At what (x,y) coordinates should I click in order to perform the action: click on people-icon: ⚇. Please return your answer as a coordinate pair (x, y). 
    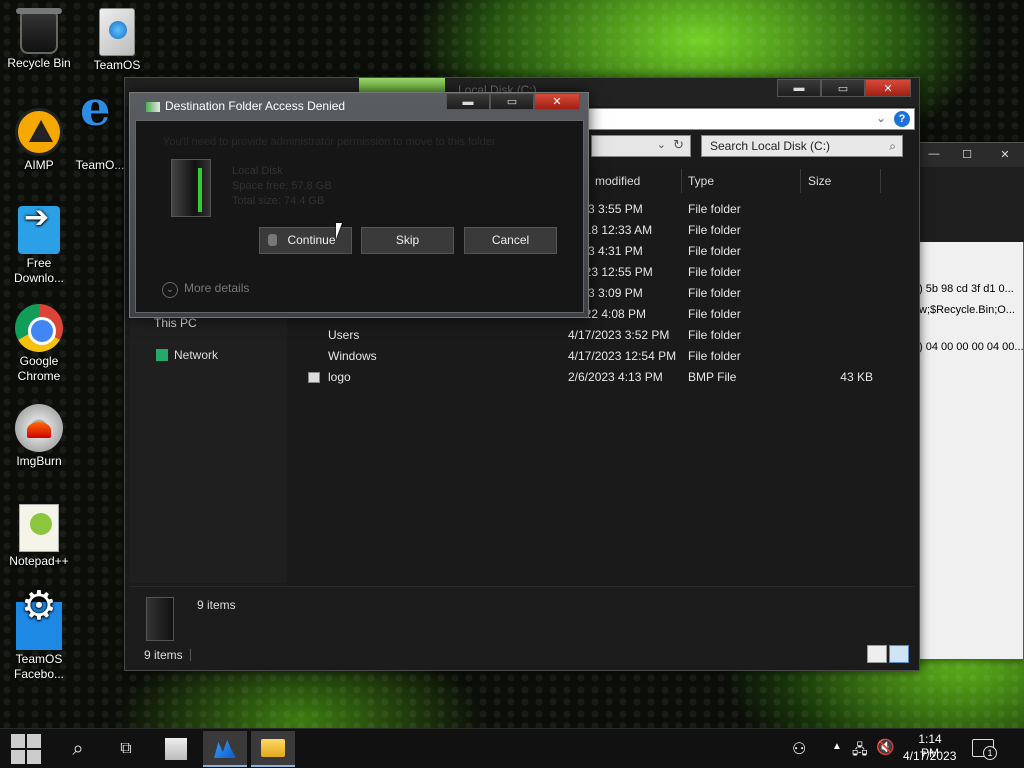
    Looking at the image, I should click on (799, 749).